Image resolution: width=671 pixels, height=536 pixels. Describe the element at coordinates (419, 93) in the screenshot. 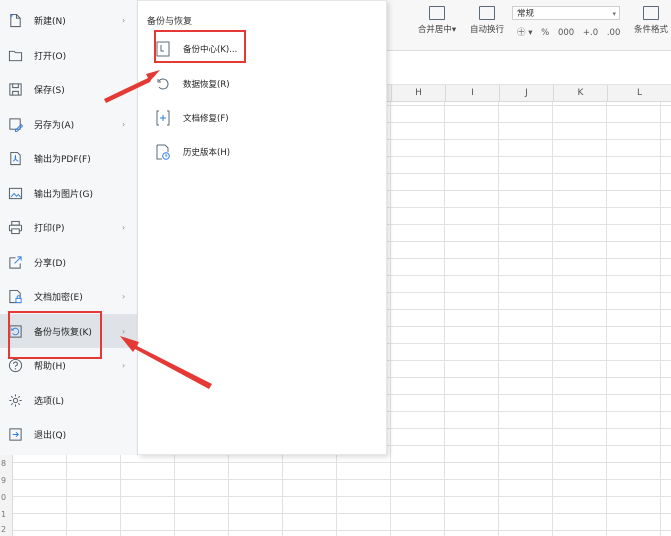

I see `column-header-h: H` at that location.